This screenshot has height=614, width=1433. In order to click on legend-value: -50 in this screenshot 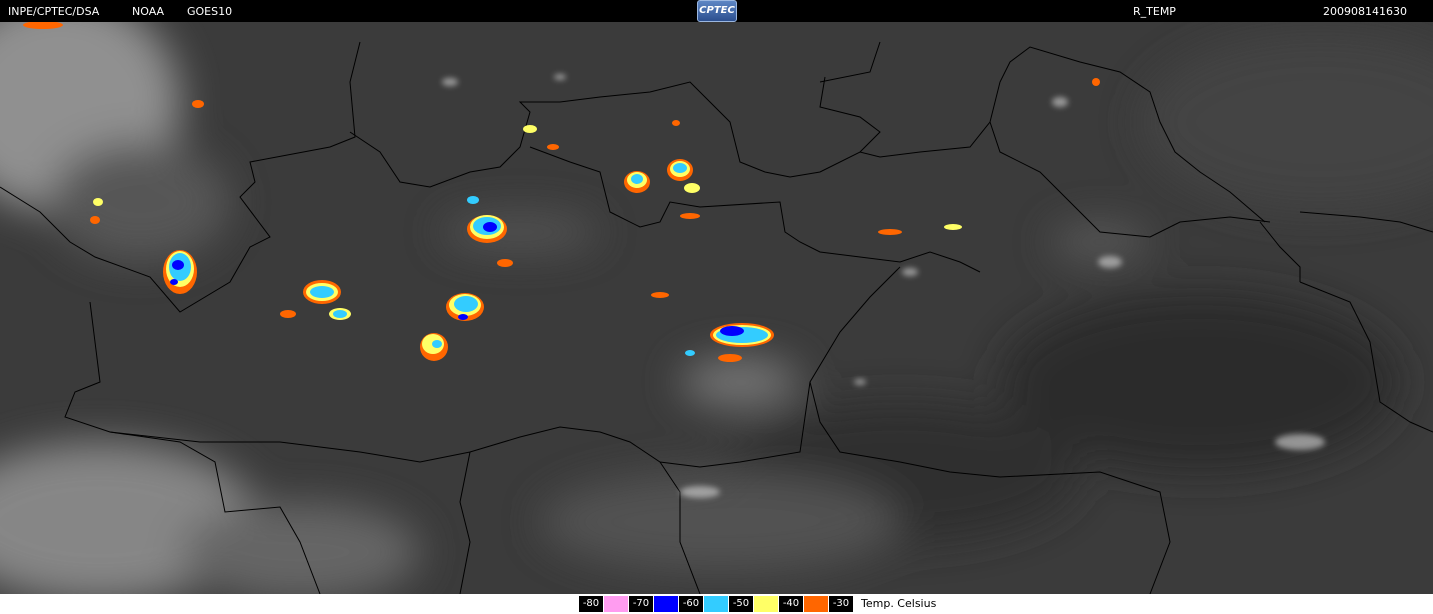, I will do `click(741, 604)`.